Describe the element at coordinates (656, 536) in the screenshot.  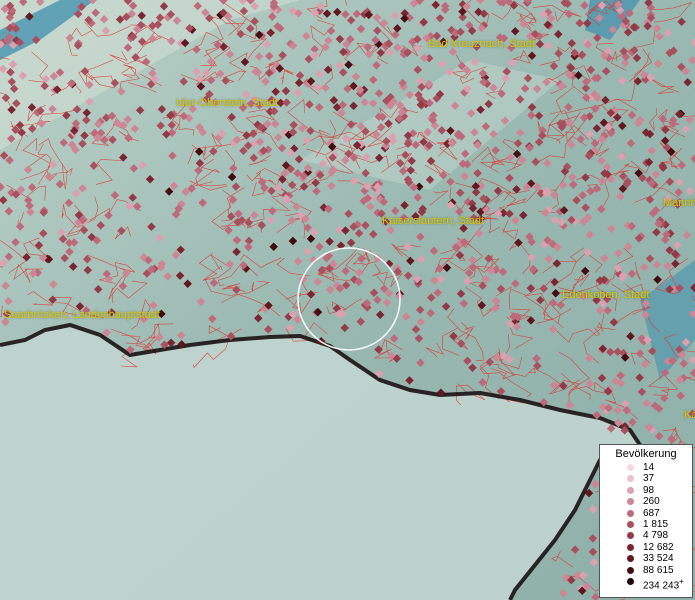
I see `legend-label: 4 798` at that location.